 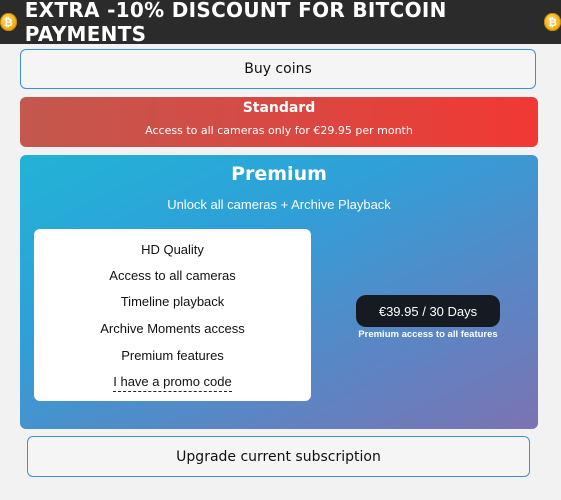 I want to click on standard-plan-title: Standard, so click(x=279, y=108).